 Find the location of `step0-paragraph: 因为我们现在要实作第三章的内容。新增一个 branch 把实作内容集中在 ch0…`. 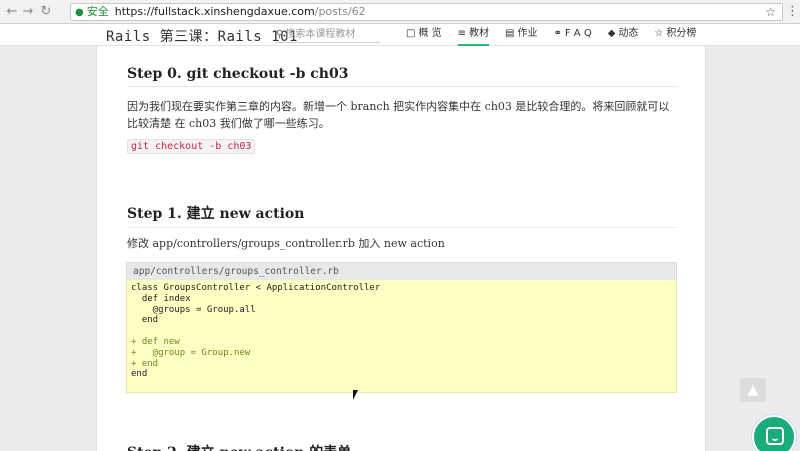

step0-paragraph: 因为我们现在要实作第三章的内容。新增一个 branch 把实作内容集中在 ch0… is located at coordinates (398, 115).